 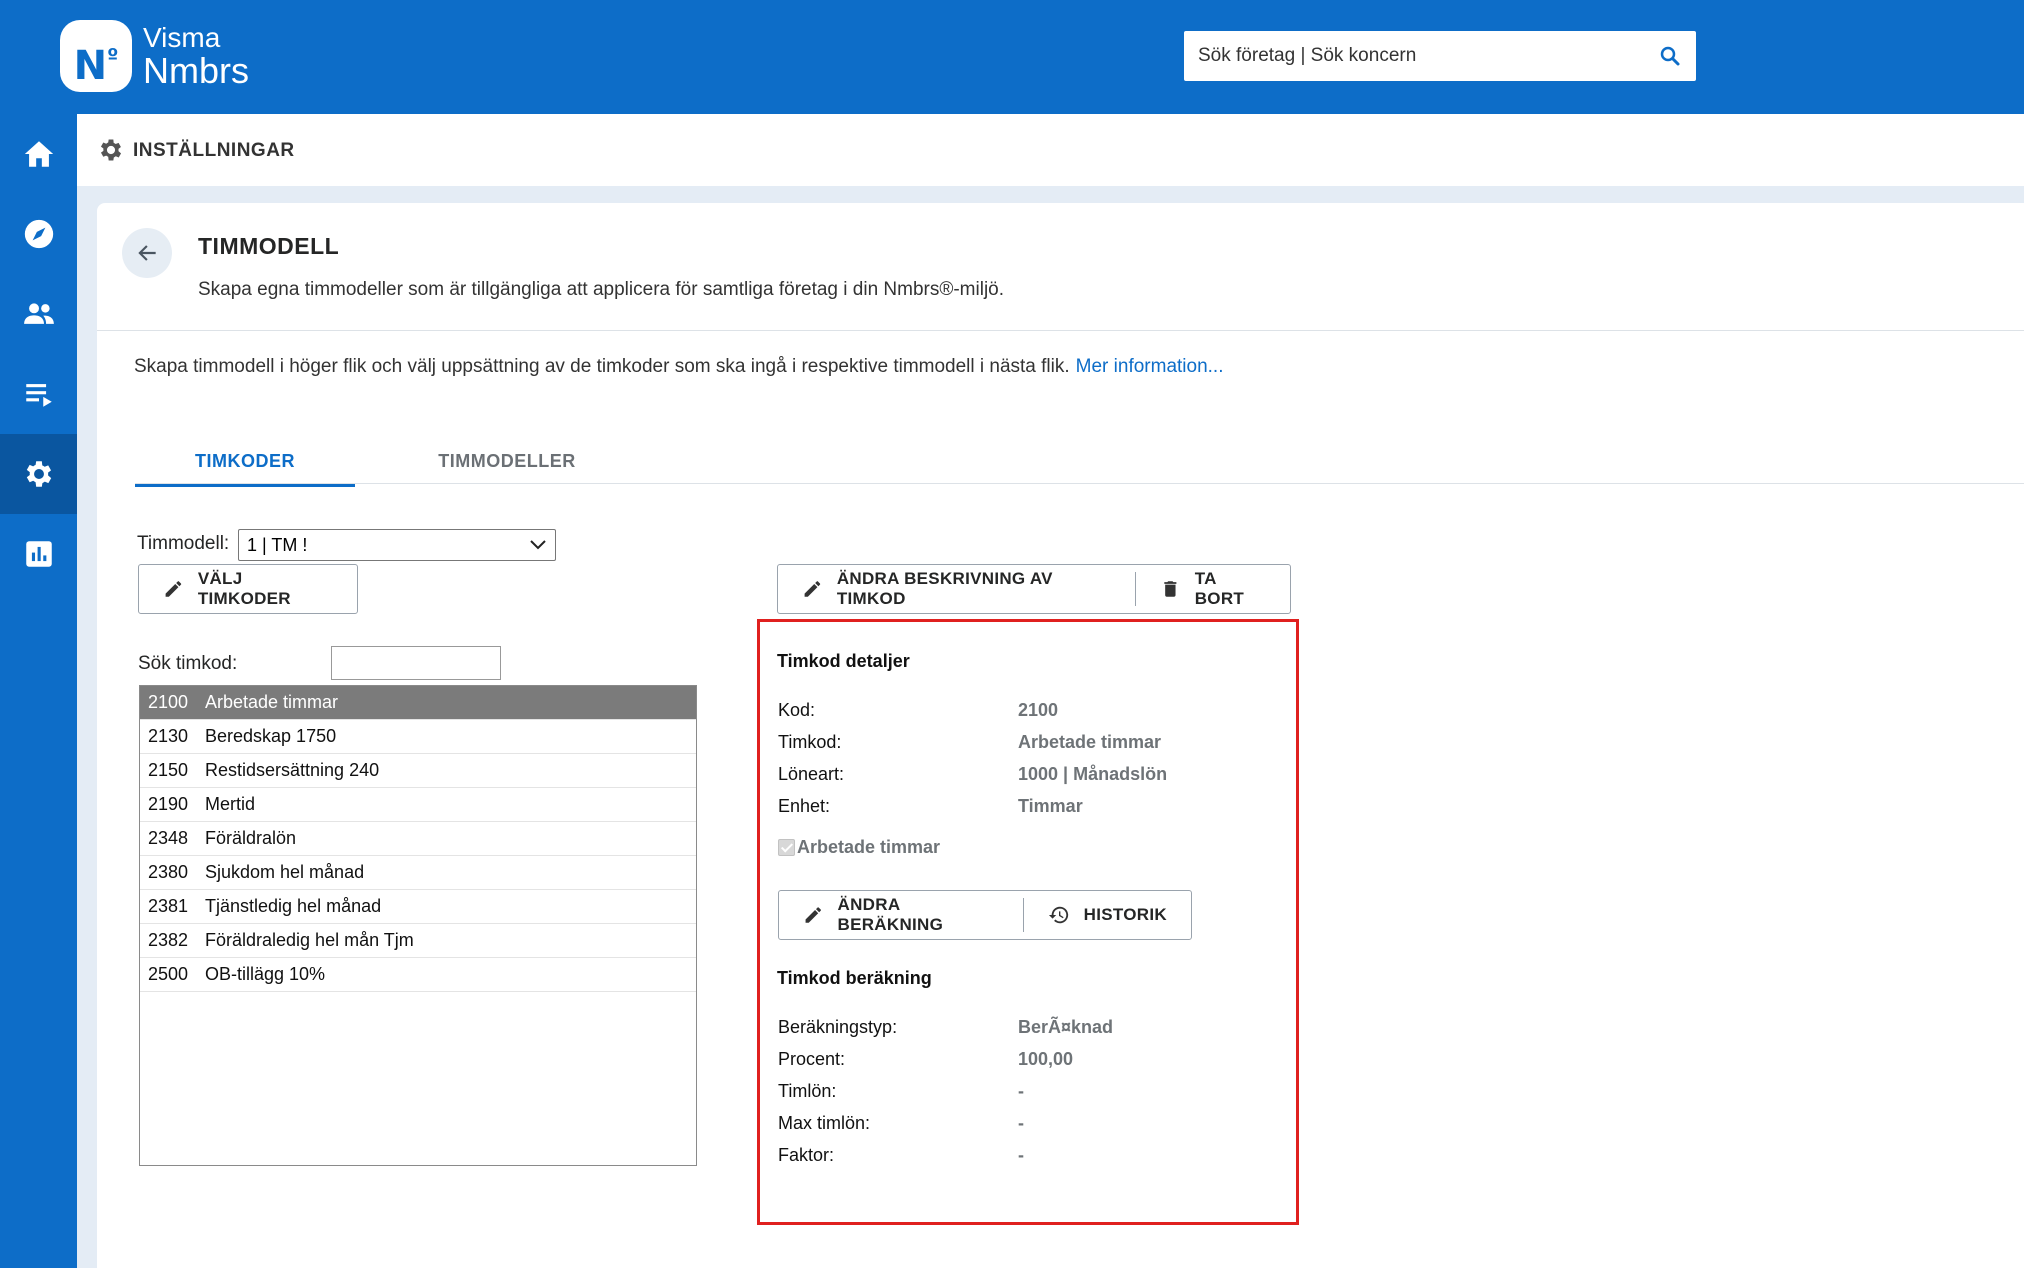 I want to click on sidebar-item-reports, so click(x=38, y=554).